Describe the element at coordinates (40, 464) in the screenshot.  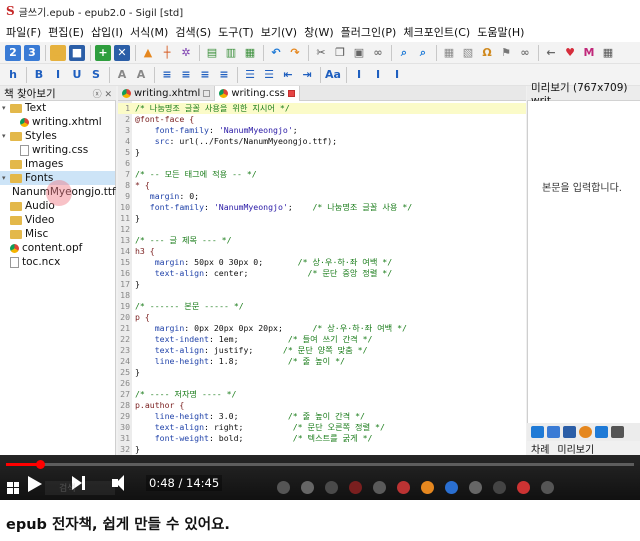
I see `progress-scrubber` at that location.